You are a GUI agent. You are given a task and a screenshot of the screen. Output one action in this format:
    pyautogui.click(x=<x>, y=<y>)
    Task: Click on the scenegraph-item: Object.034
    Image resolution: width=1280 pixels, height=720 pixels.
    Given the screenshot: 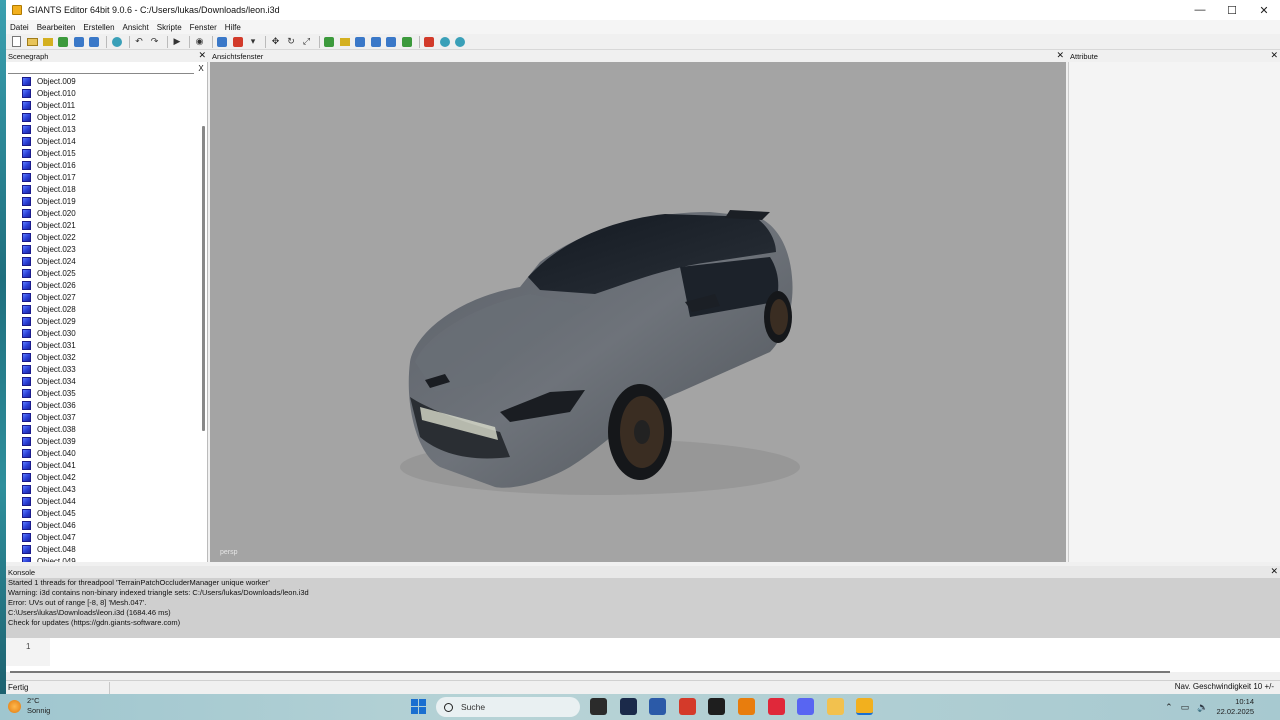 What is the action you would take?
    pyautogui.click(x=104, y=381)
    